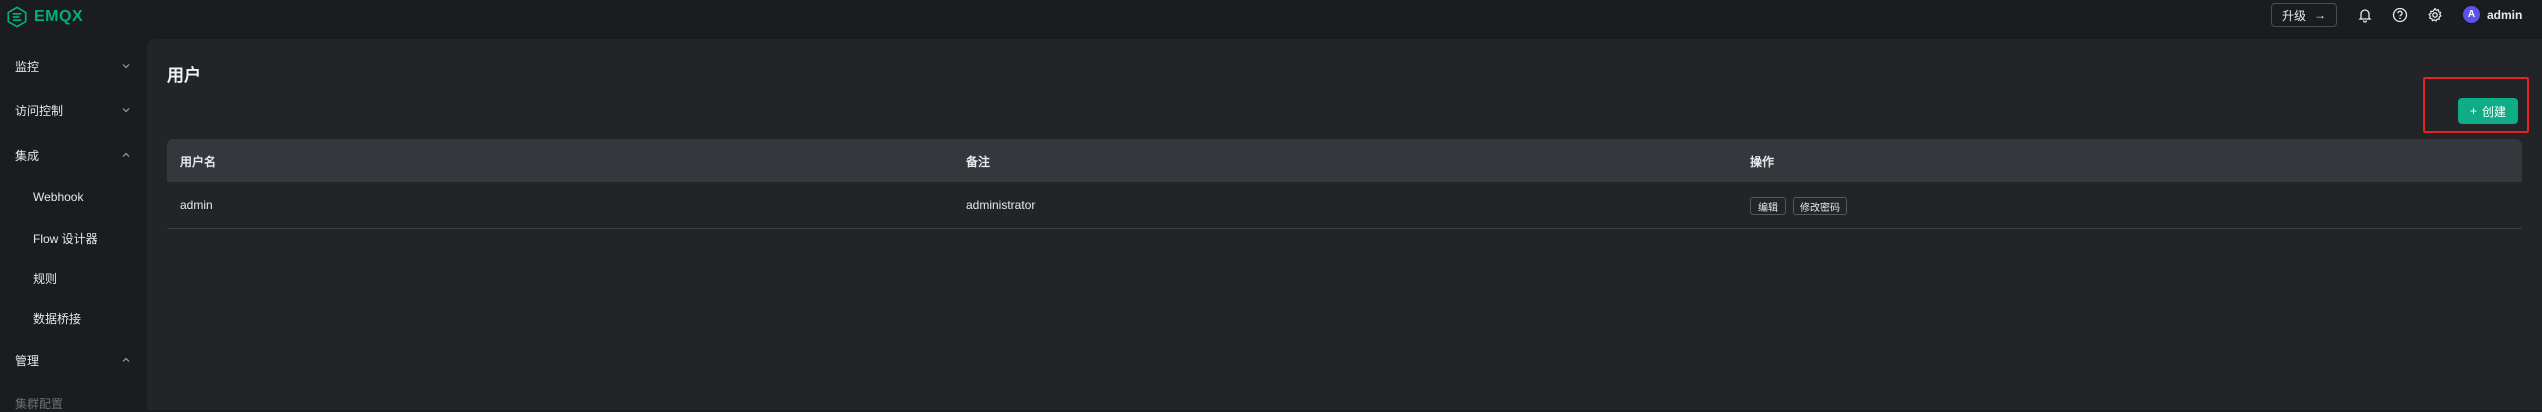  What do you see at coordinates (2293, 15) in the screenshot?
I see `upgrade-label: 升级` at bounding box center [2293, 15].